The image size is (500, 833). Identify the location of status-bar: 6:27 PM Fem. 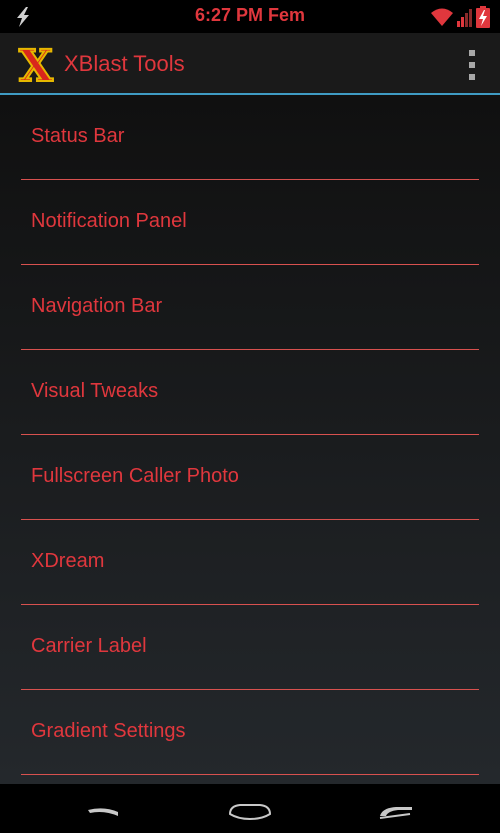
(250, 16).